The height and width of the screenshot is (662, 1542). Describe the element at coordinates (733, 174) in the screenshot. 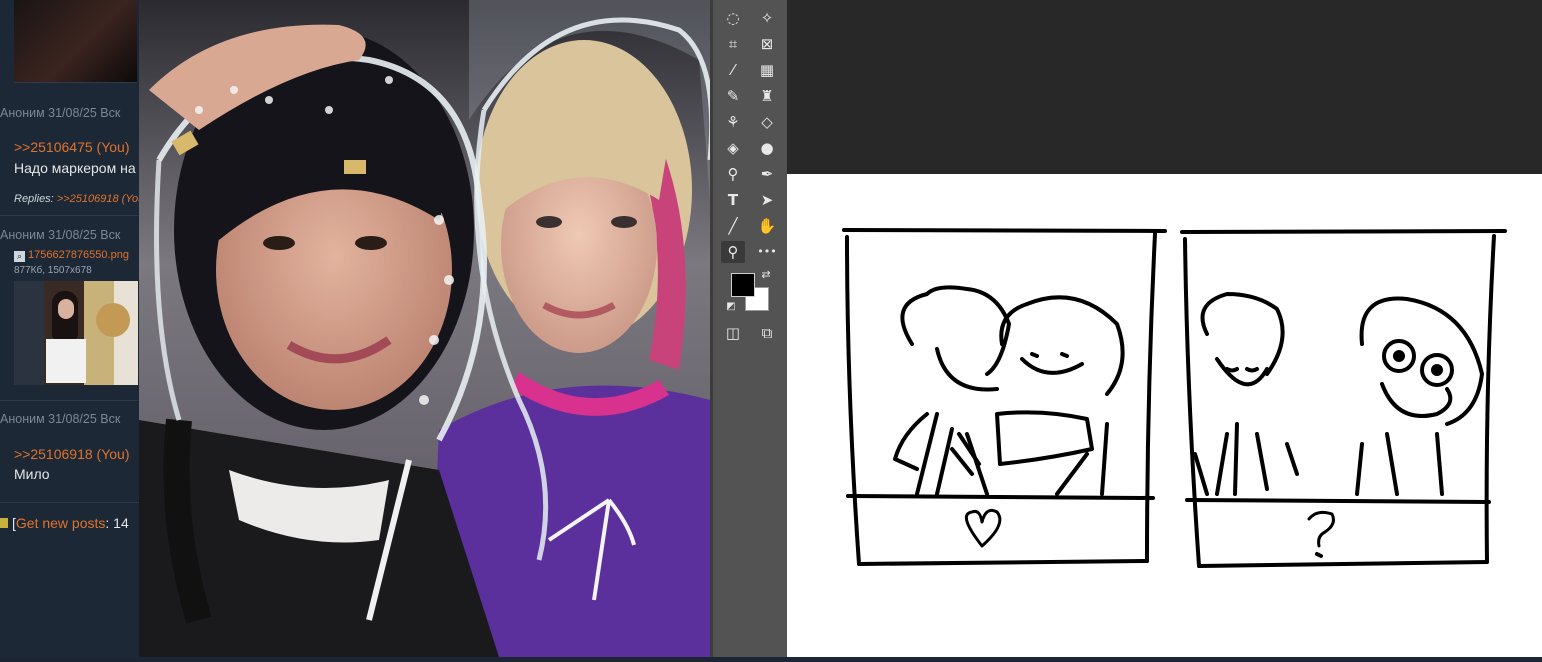

I see `dodge-tool-icon: ⚲` at that location.